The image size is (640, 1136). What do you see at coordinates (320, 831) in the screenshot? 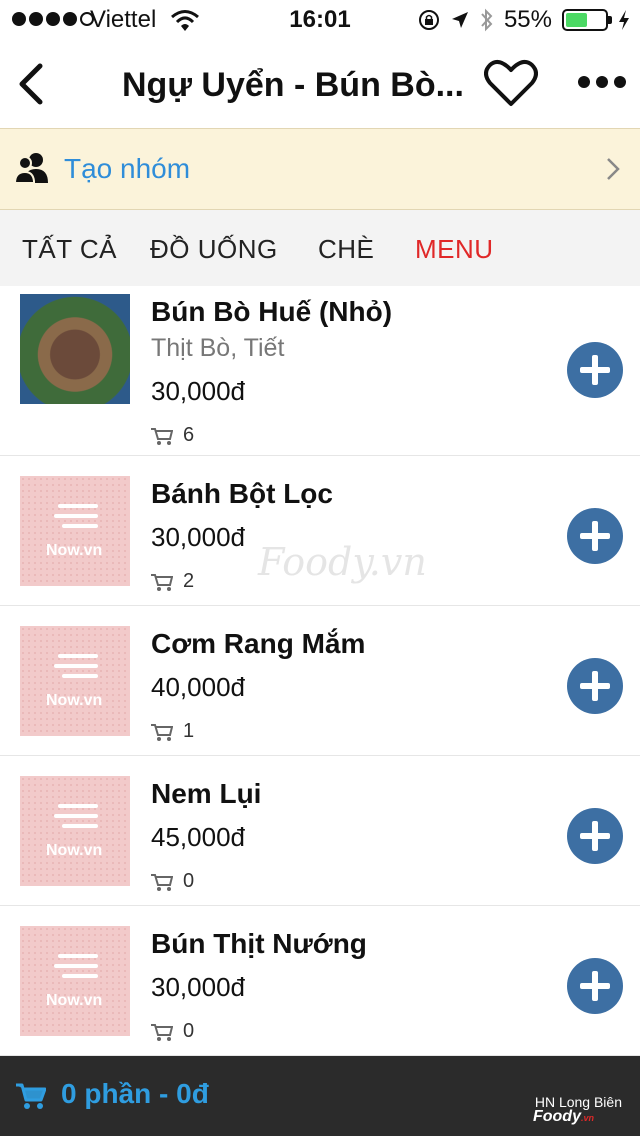
I see `list-item: Now.vn Nem Lụi 45,000đ 0` at bounding box center [320, 831].